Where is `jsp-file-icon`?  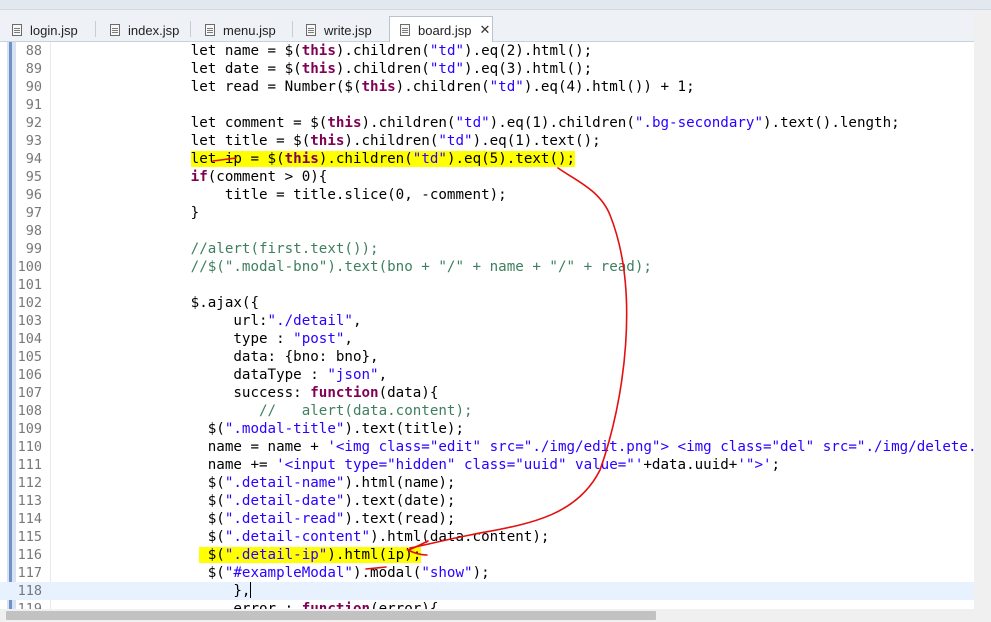
jsp-file-icon is located at coordinates (311, 30).